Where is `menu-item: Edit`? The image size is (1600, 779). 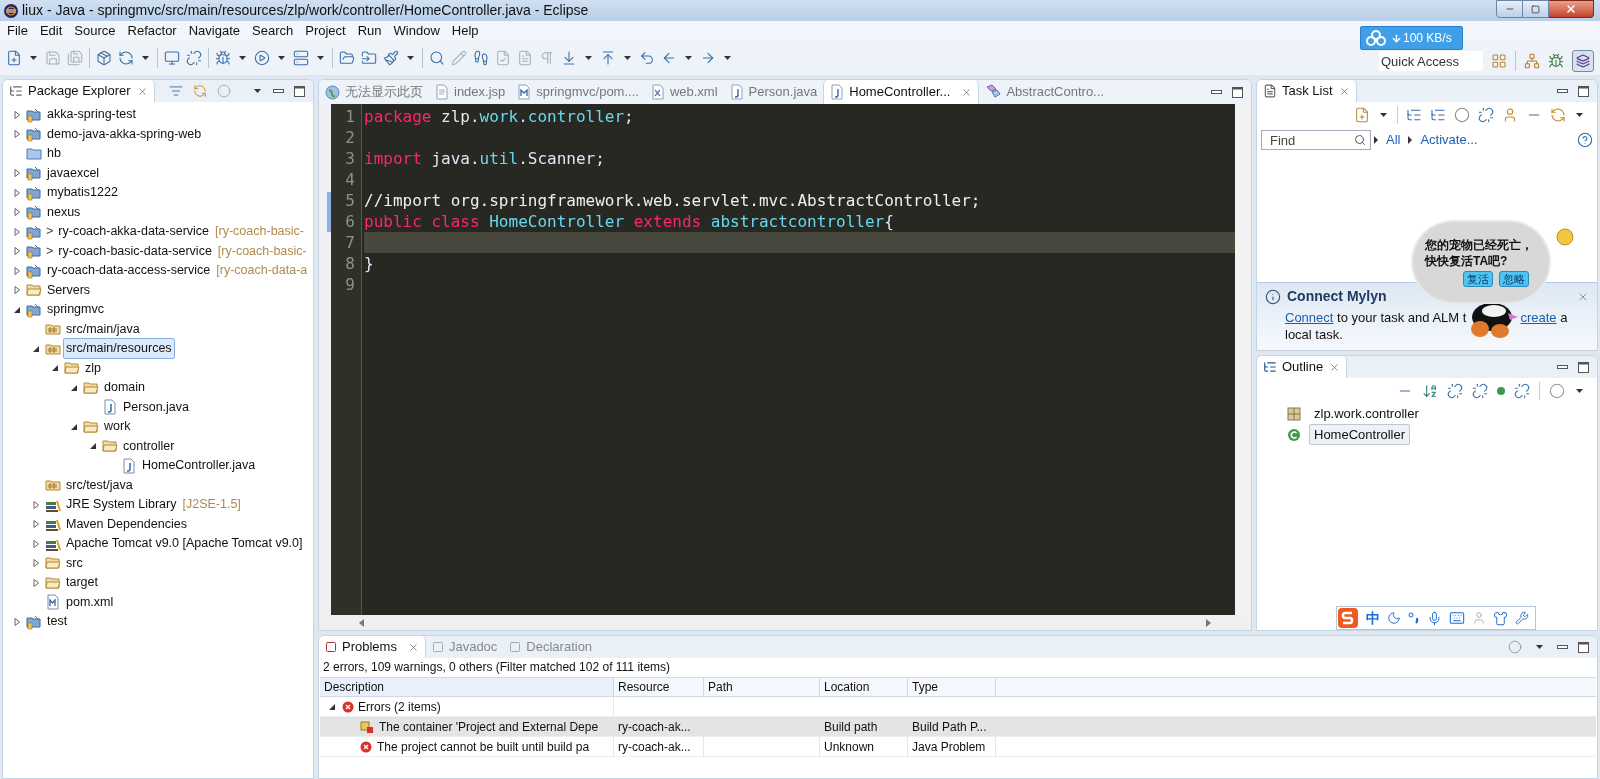 menu-item: Edit is located at coordinates (51, 31).